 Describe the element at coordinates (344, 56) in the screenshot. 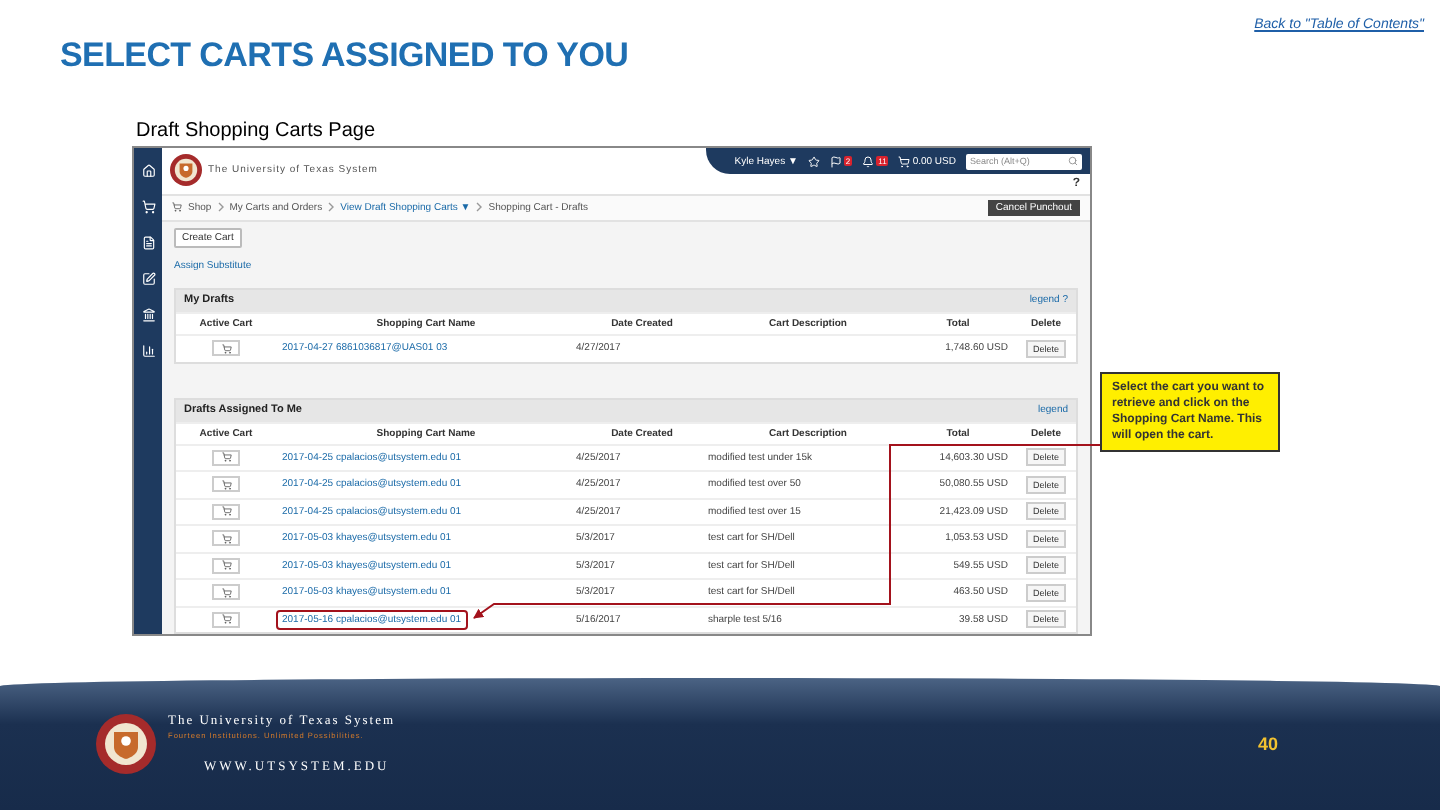

I see `slide-title: SELECT CARTS ASSIGNED TO YOU` at that location.